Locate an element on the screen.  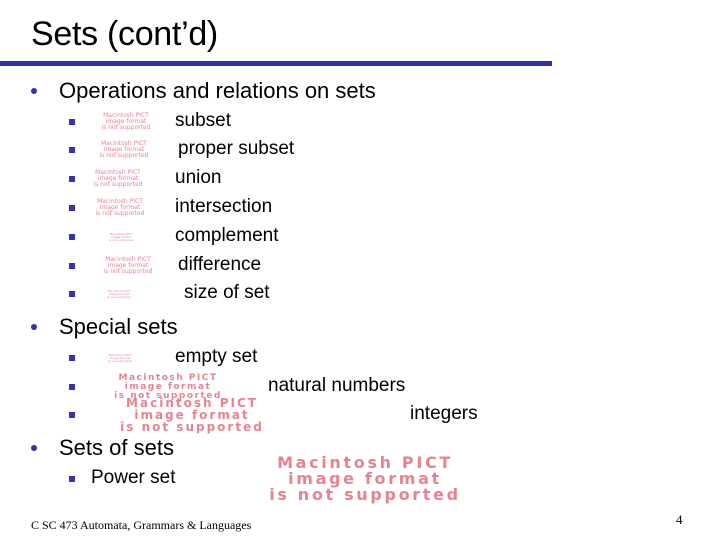
item-label: integers is located at coordinates (444, 413).